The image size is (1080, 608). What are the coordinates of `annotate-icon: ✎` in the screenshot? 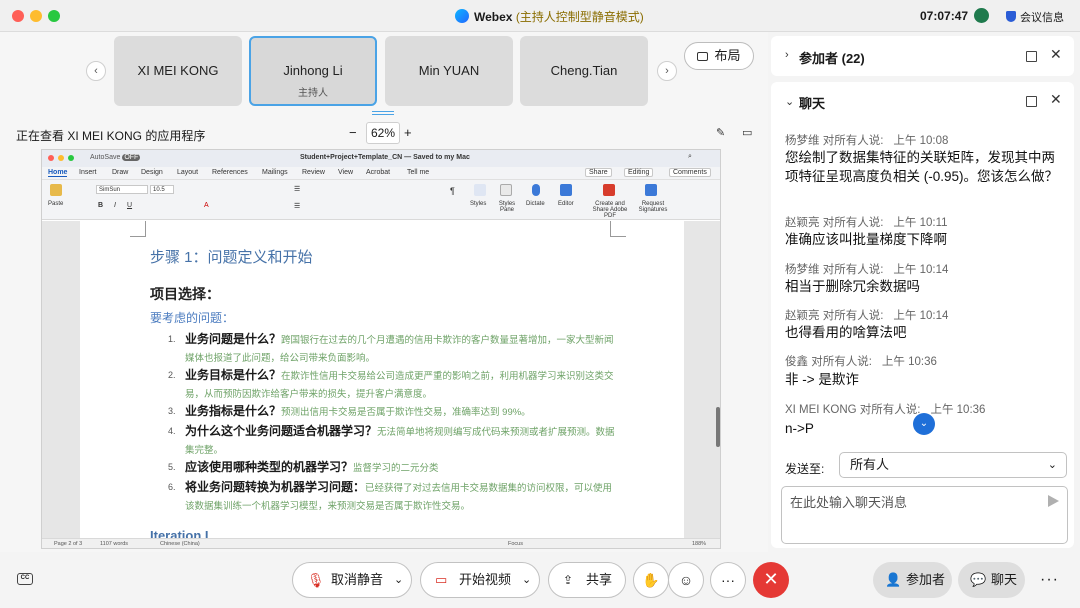 It's located at (723, 132).